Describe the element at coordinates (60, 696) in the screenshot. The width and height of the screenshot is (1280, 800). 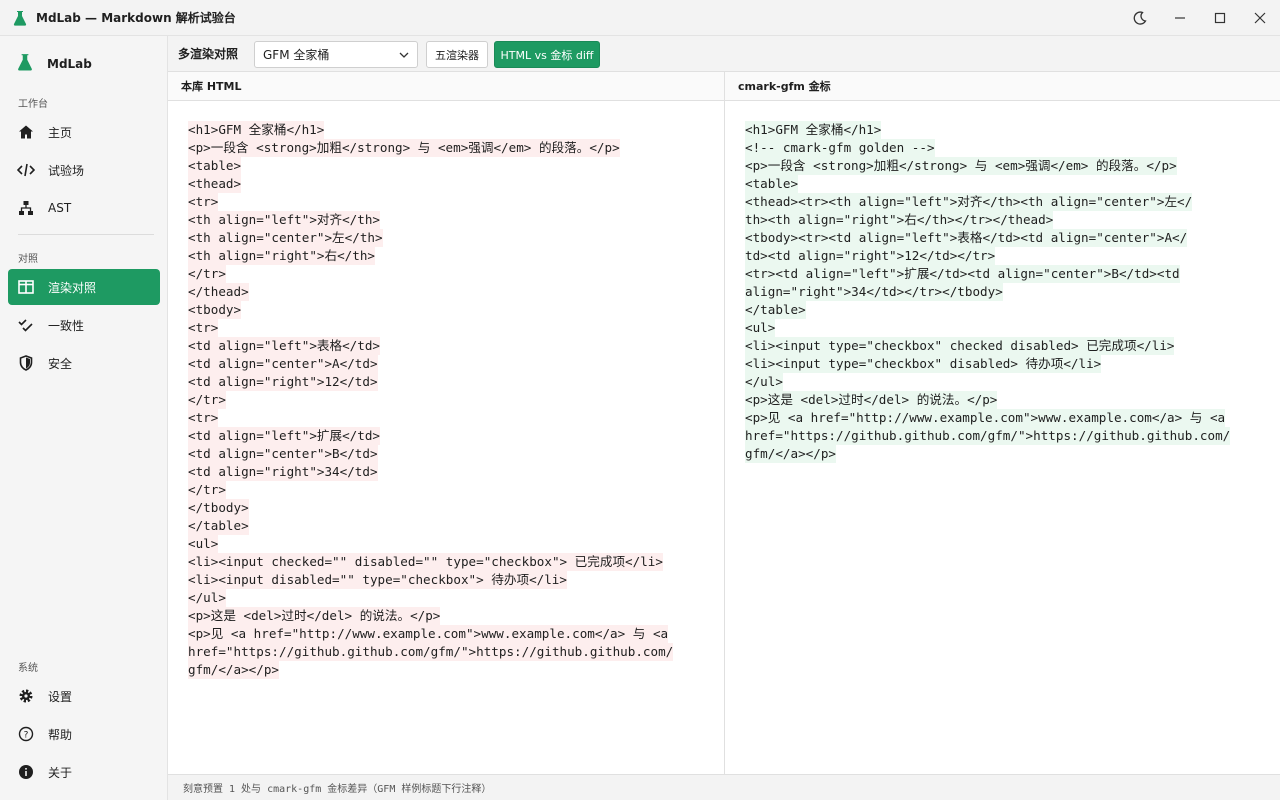
I see `sidebar-item-label: 设置` at that location.